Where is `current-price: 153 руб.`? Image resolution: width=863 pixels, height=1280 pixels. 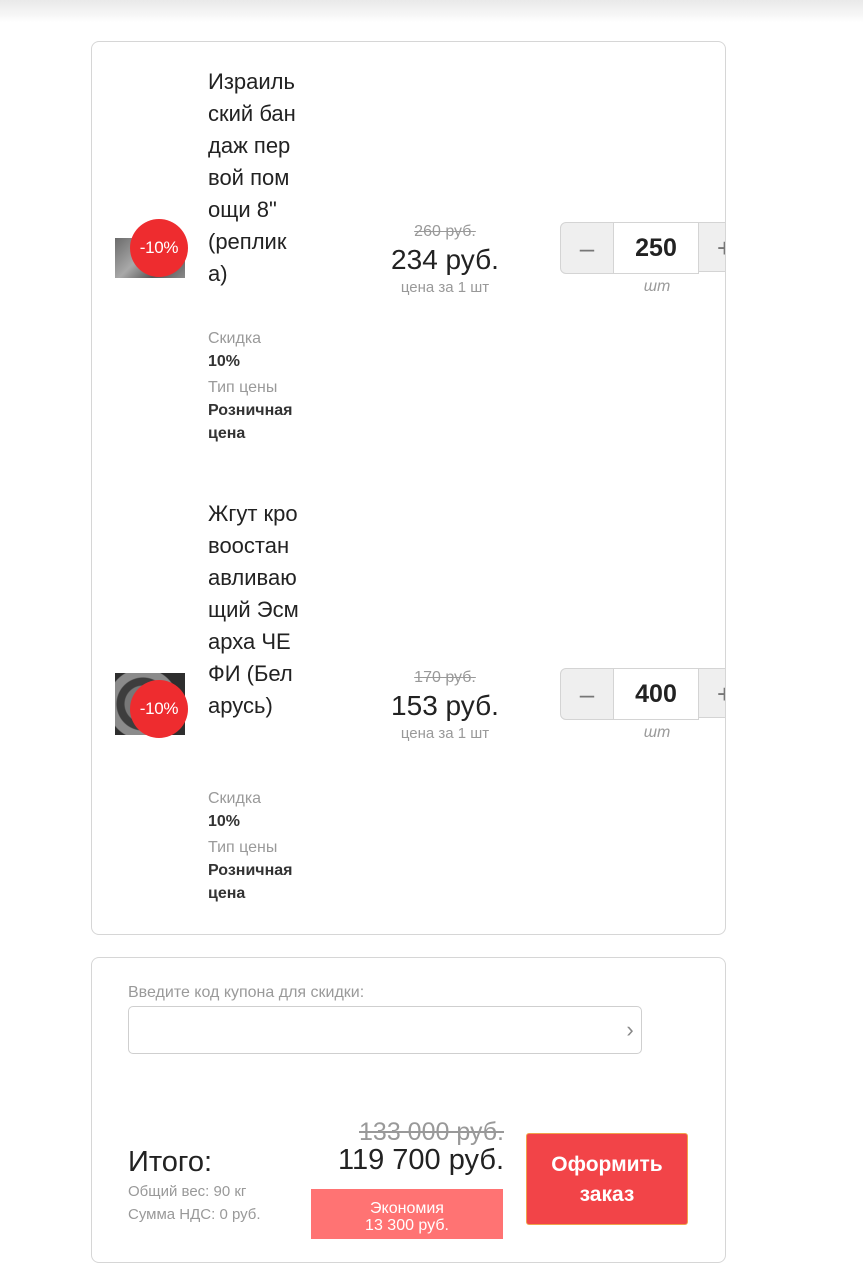 current-price: 153 руб. is located at coordinates (445, 705).